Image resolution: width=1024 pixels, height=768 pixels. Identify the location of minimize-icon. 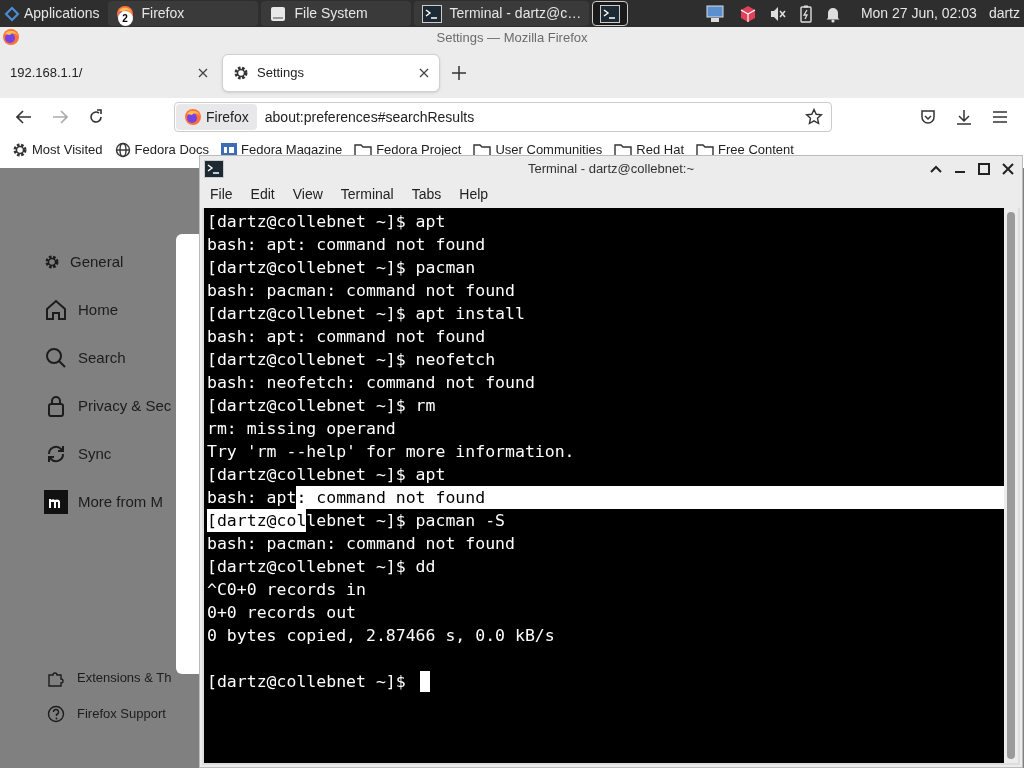
(960, 171).